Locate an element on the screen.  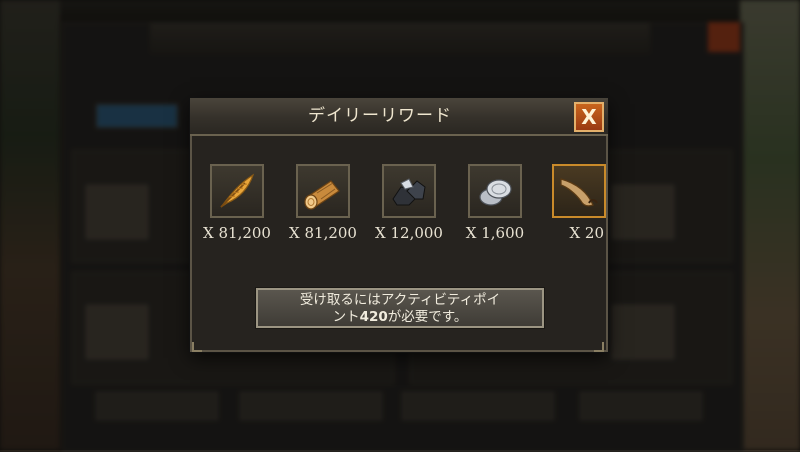
reward-item-horn: X 20 is located at coordinates (574, 203).